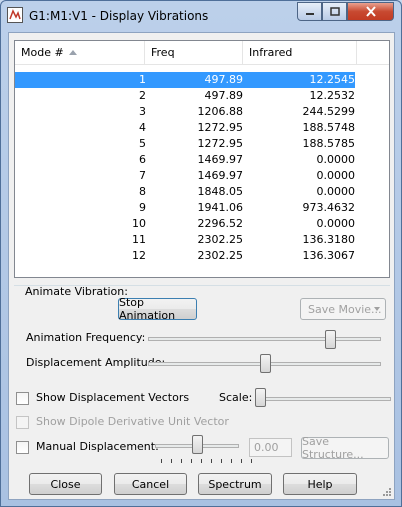 This screenshot has width=402, height=507. I want to click on table-row: 8 1848.05 0.0000, so click(202, 192).